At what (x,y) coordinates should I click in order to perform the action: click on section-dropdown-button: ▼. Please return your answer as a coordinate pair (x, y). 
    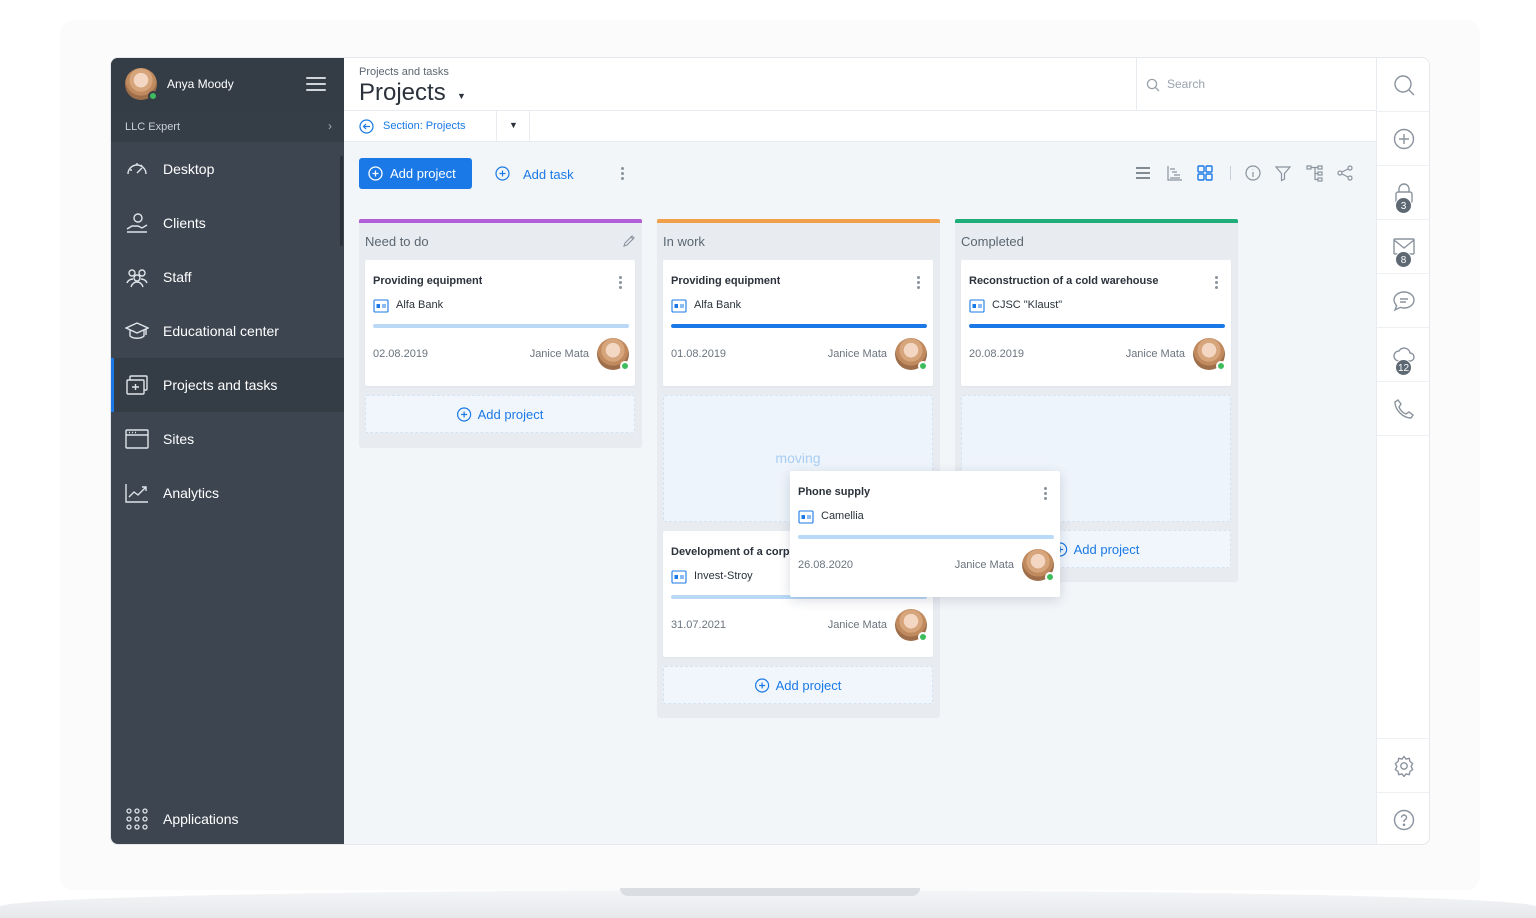
    Looking at the image, I should click on (513, 126).